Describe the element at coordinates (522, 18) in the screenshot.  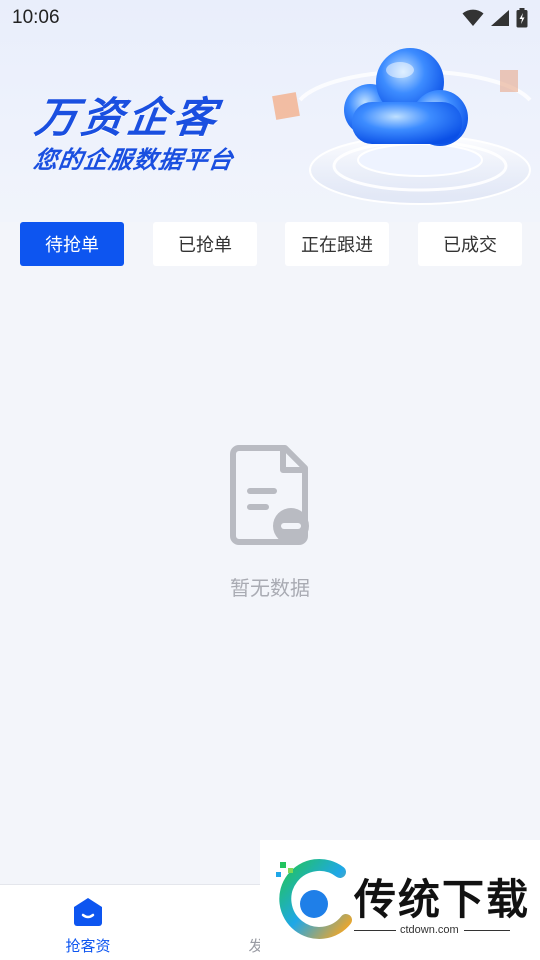
I see `battery-icon` at that location.